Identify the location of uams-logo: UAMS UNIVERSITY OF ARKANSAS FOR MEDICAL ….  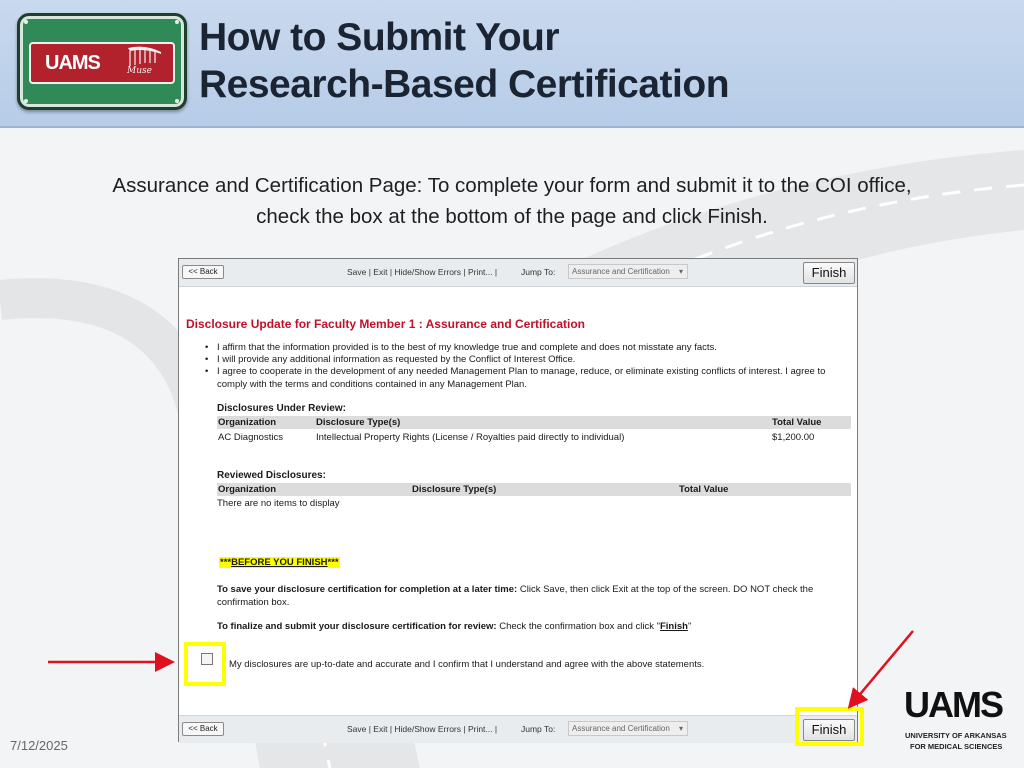
(959, 723).